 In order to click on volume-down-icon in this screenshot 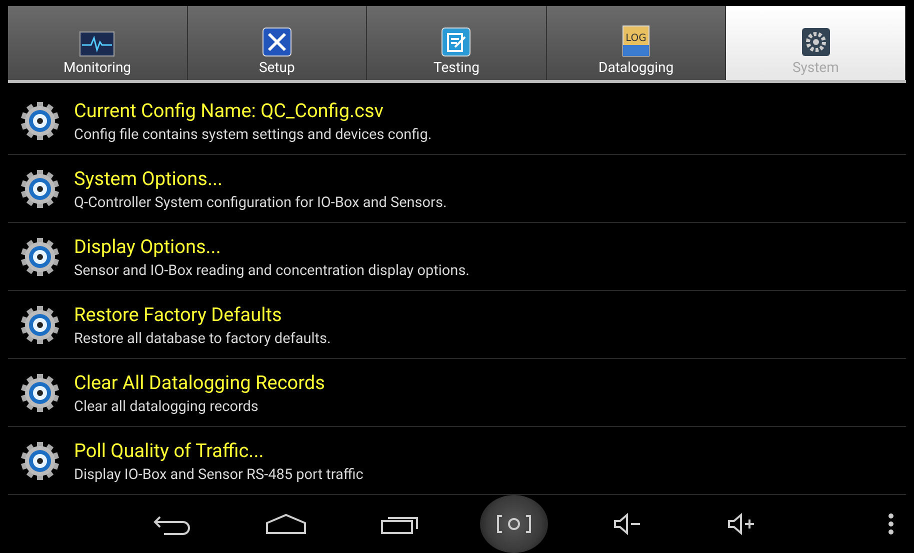, I will do `click(628, 524)`.